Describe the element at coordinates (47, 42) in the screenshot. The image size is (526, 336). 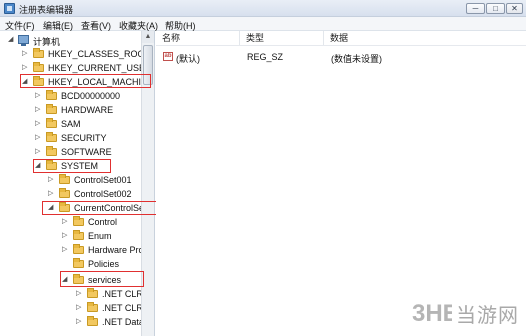
I see `tree-label: 计算机` at that location.